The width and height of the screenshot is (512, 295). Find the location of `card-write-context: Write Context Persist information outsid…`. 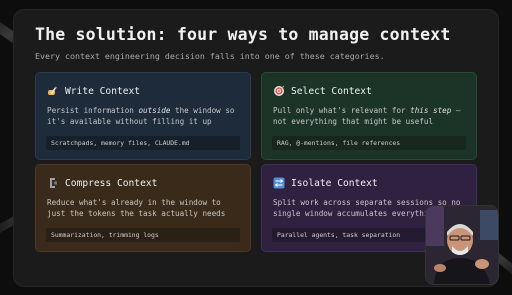

card-write-context: Write Context Persist information outsid… is located at coordinates (143, 116).